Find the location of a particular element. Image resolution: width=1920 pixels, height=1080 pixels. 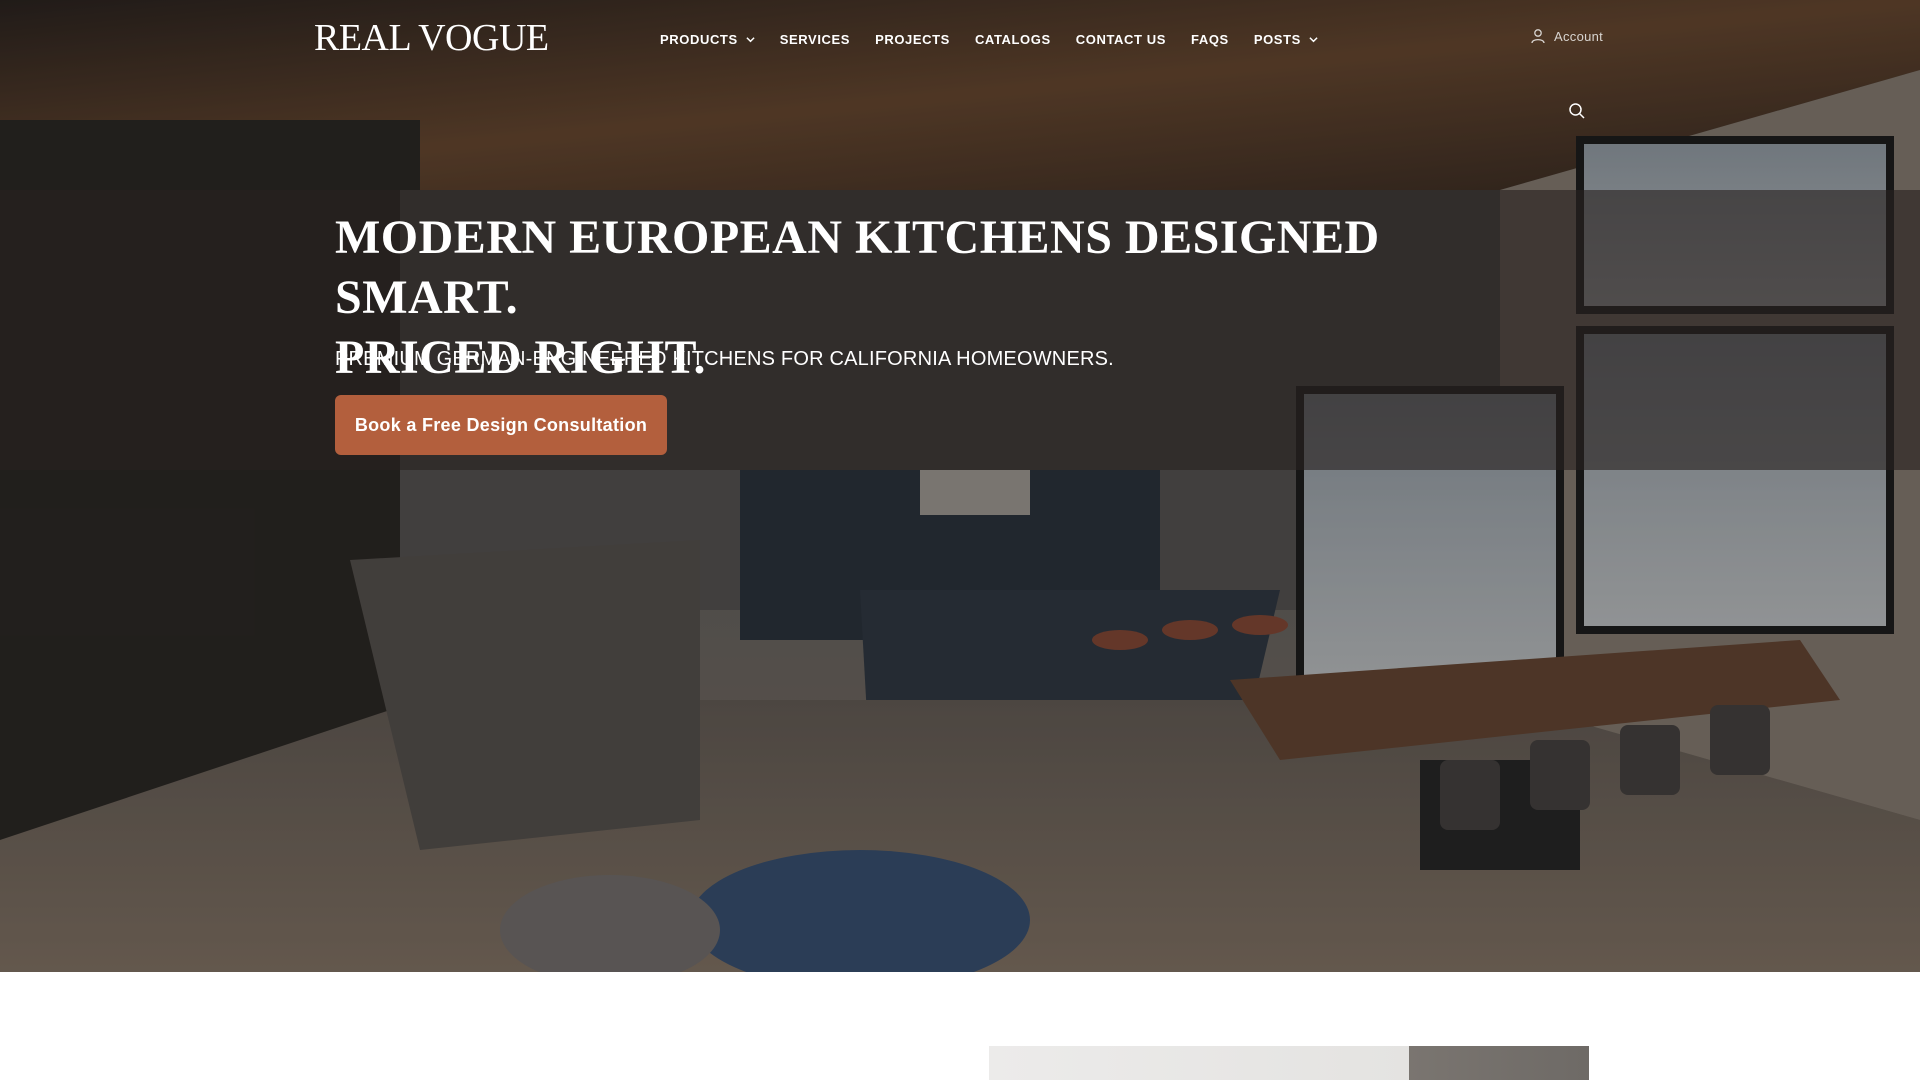

nav-label: PRODUCTS is located at coordinates (699, 39).